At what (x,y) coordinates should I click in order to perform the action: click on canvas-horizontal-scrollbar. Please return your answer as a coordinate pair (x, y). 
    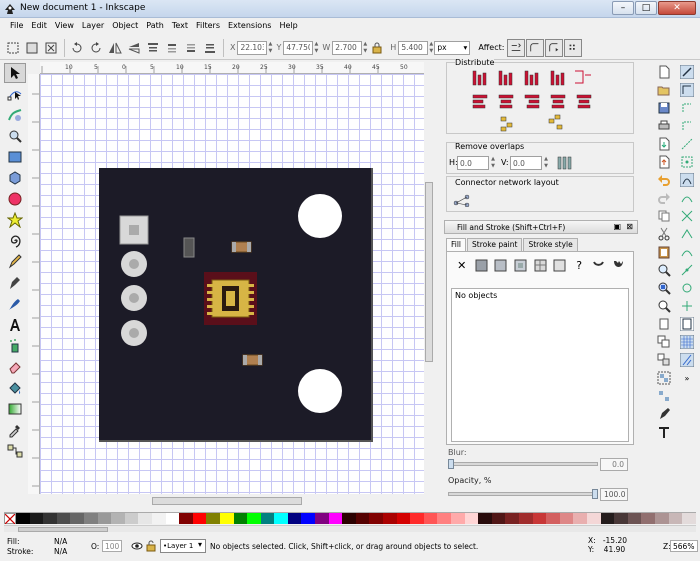
    Looking at the image, I should click on (232, 501).